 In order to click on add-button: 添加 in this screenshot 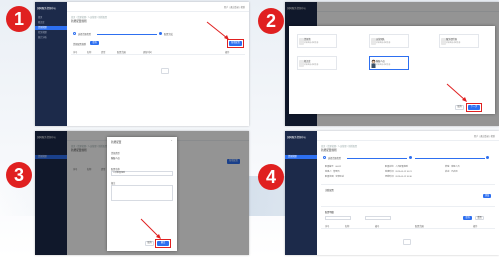, I will do `click(487, 196)`.